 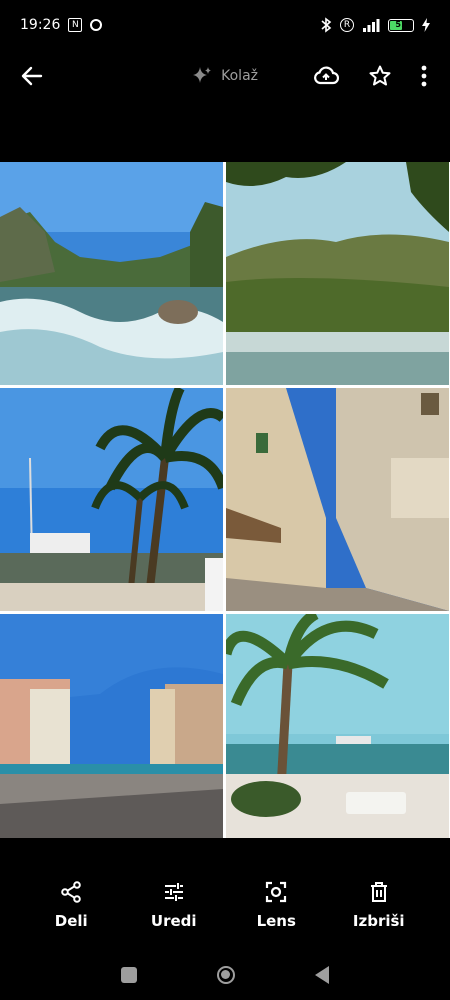 I want to click on bottom-action-bar: Deli Uredi Lens Izbriši, so click(x=225, y=915).